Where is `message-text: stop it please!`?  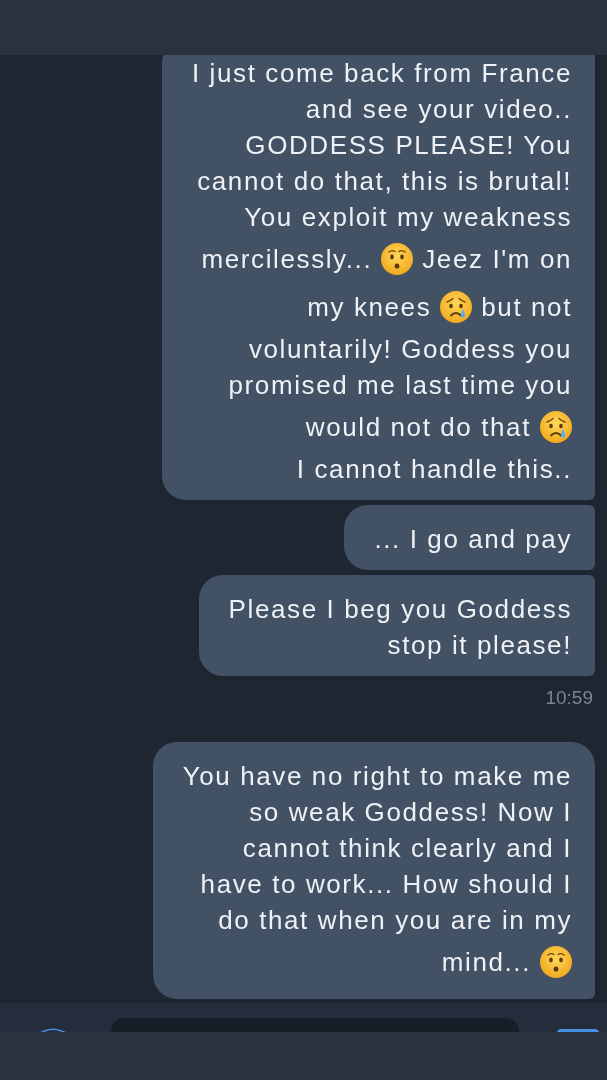 message-text: stop it please! is located at coordinates (479, 645).